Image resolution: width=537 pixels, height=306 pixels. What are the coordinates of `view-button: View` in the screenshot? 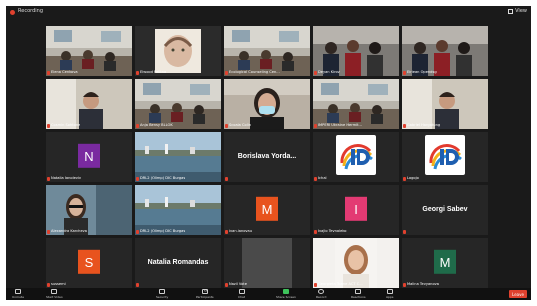 It's located at (517, 11).